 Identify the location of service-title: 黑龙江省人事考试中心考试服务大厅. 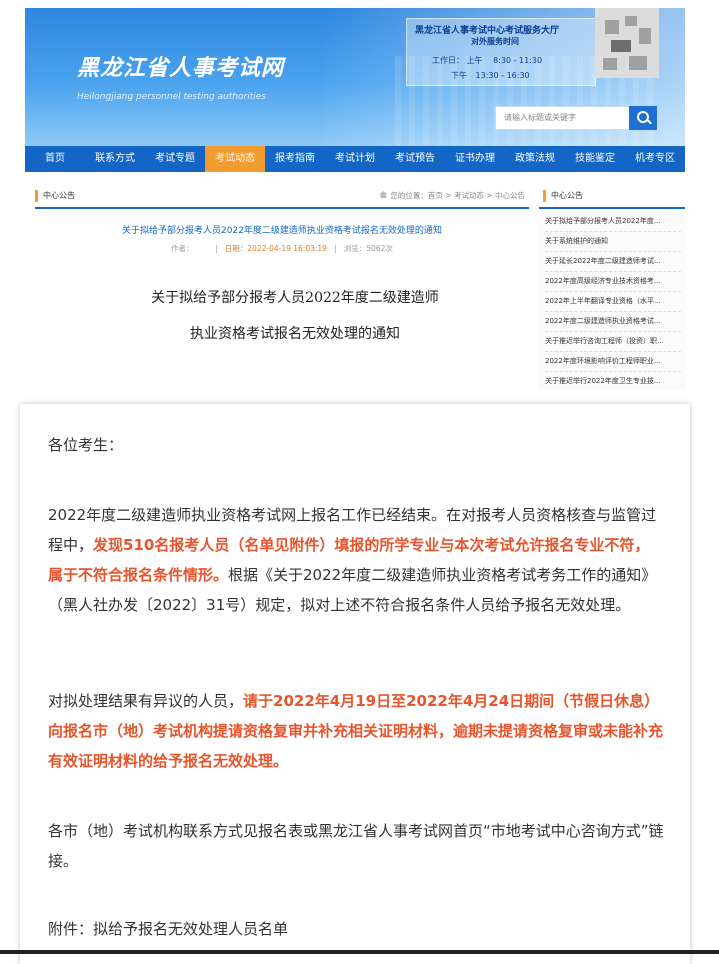
(487, 31).